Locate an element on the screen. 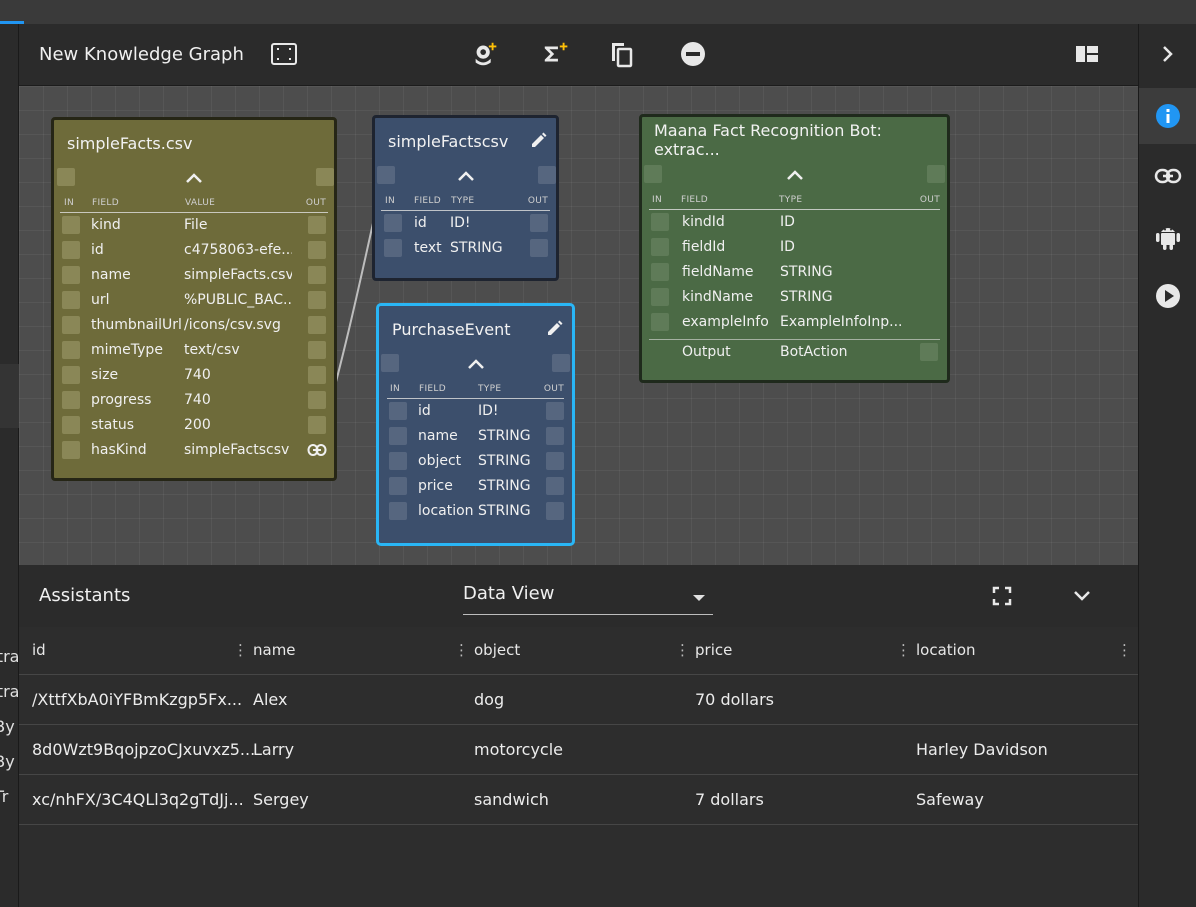  field-type: STRING is located at coordinates (476, 248).